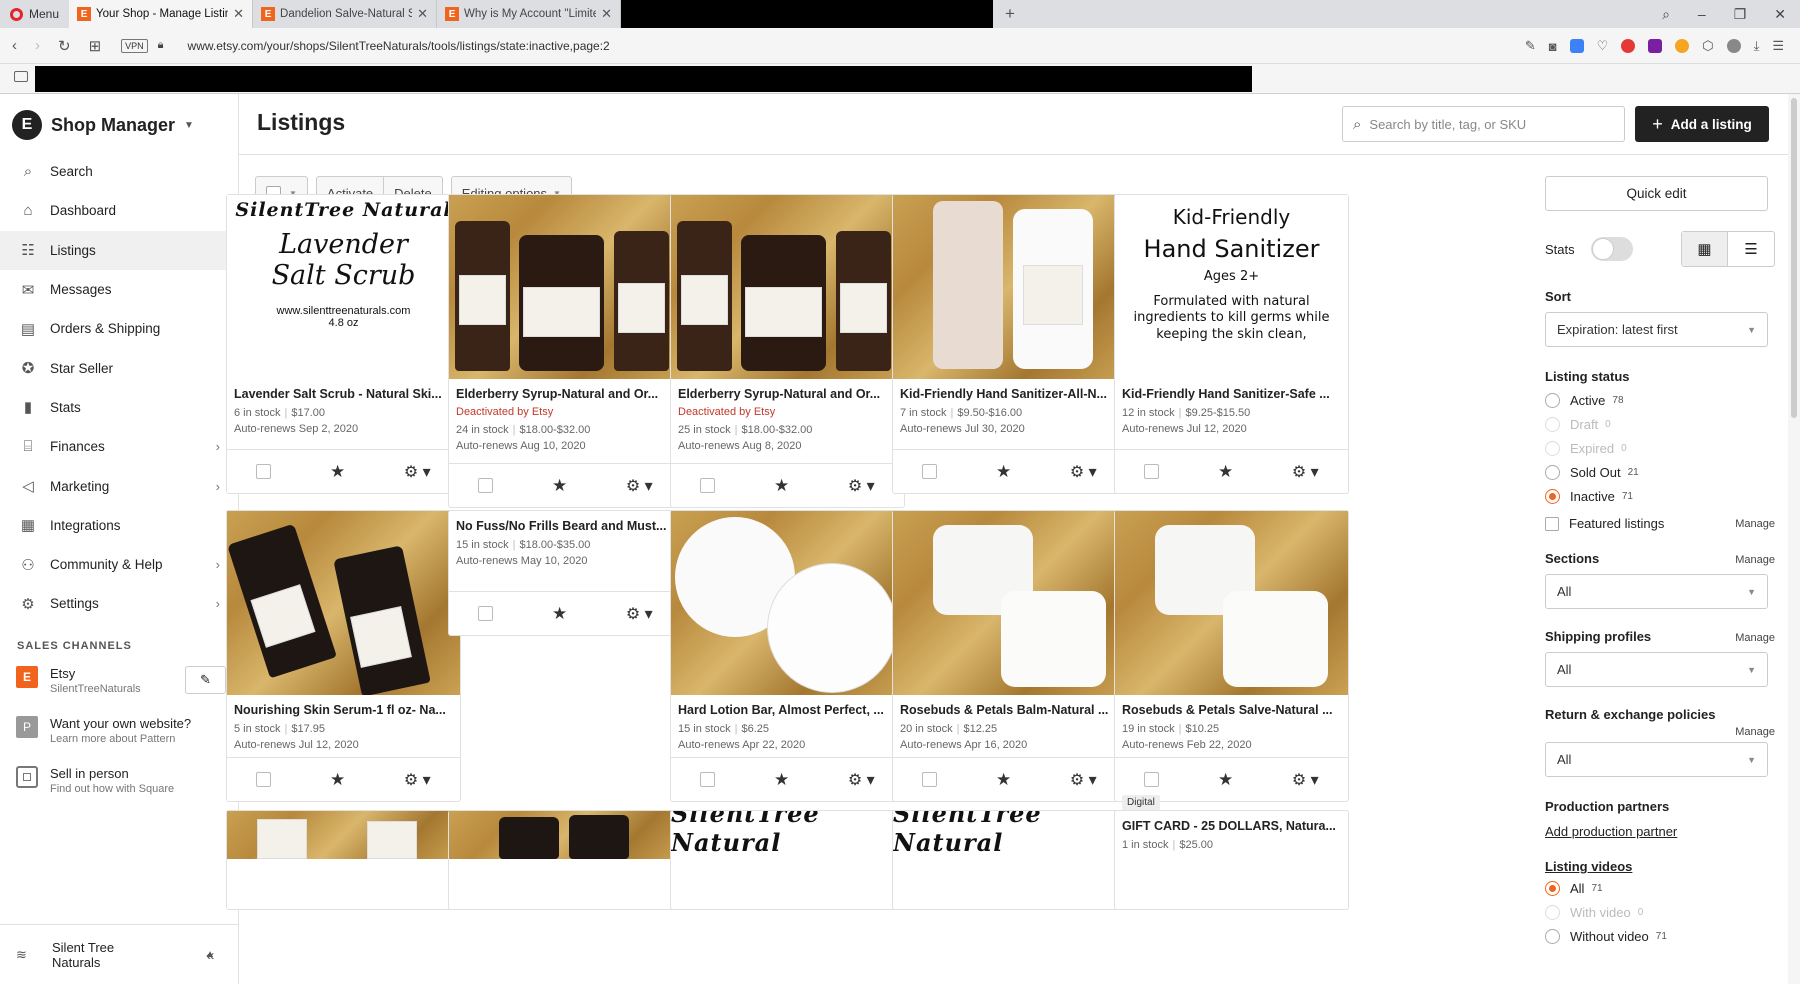 This screenshot has height=984, width=1800. What do you see at coordinates (37, 45) in the screenshot?
I see `forward-icon: ›` at bounding box center [37, 45].